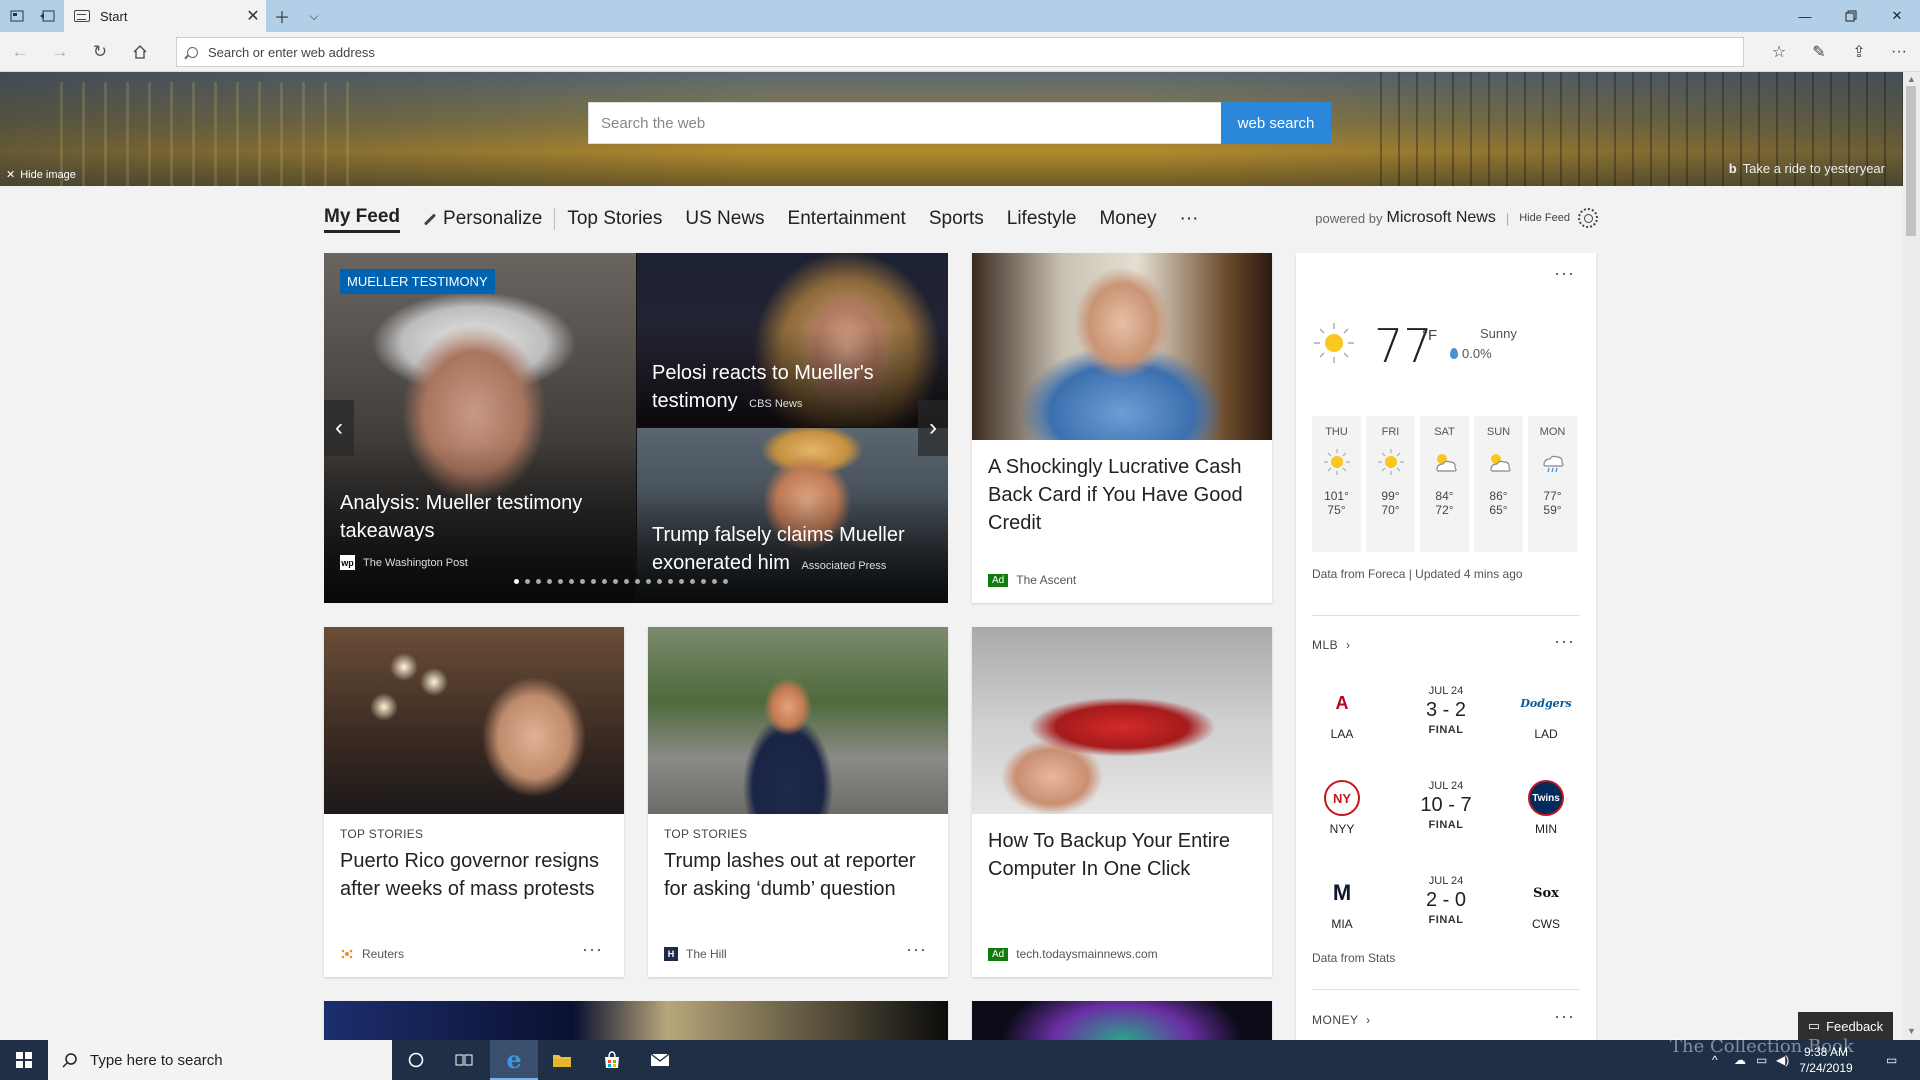  Describe the element at coordinates (417, 281) in the screenshot. I see `topic-badge: MUELLER TESTIMONY` at that location.